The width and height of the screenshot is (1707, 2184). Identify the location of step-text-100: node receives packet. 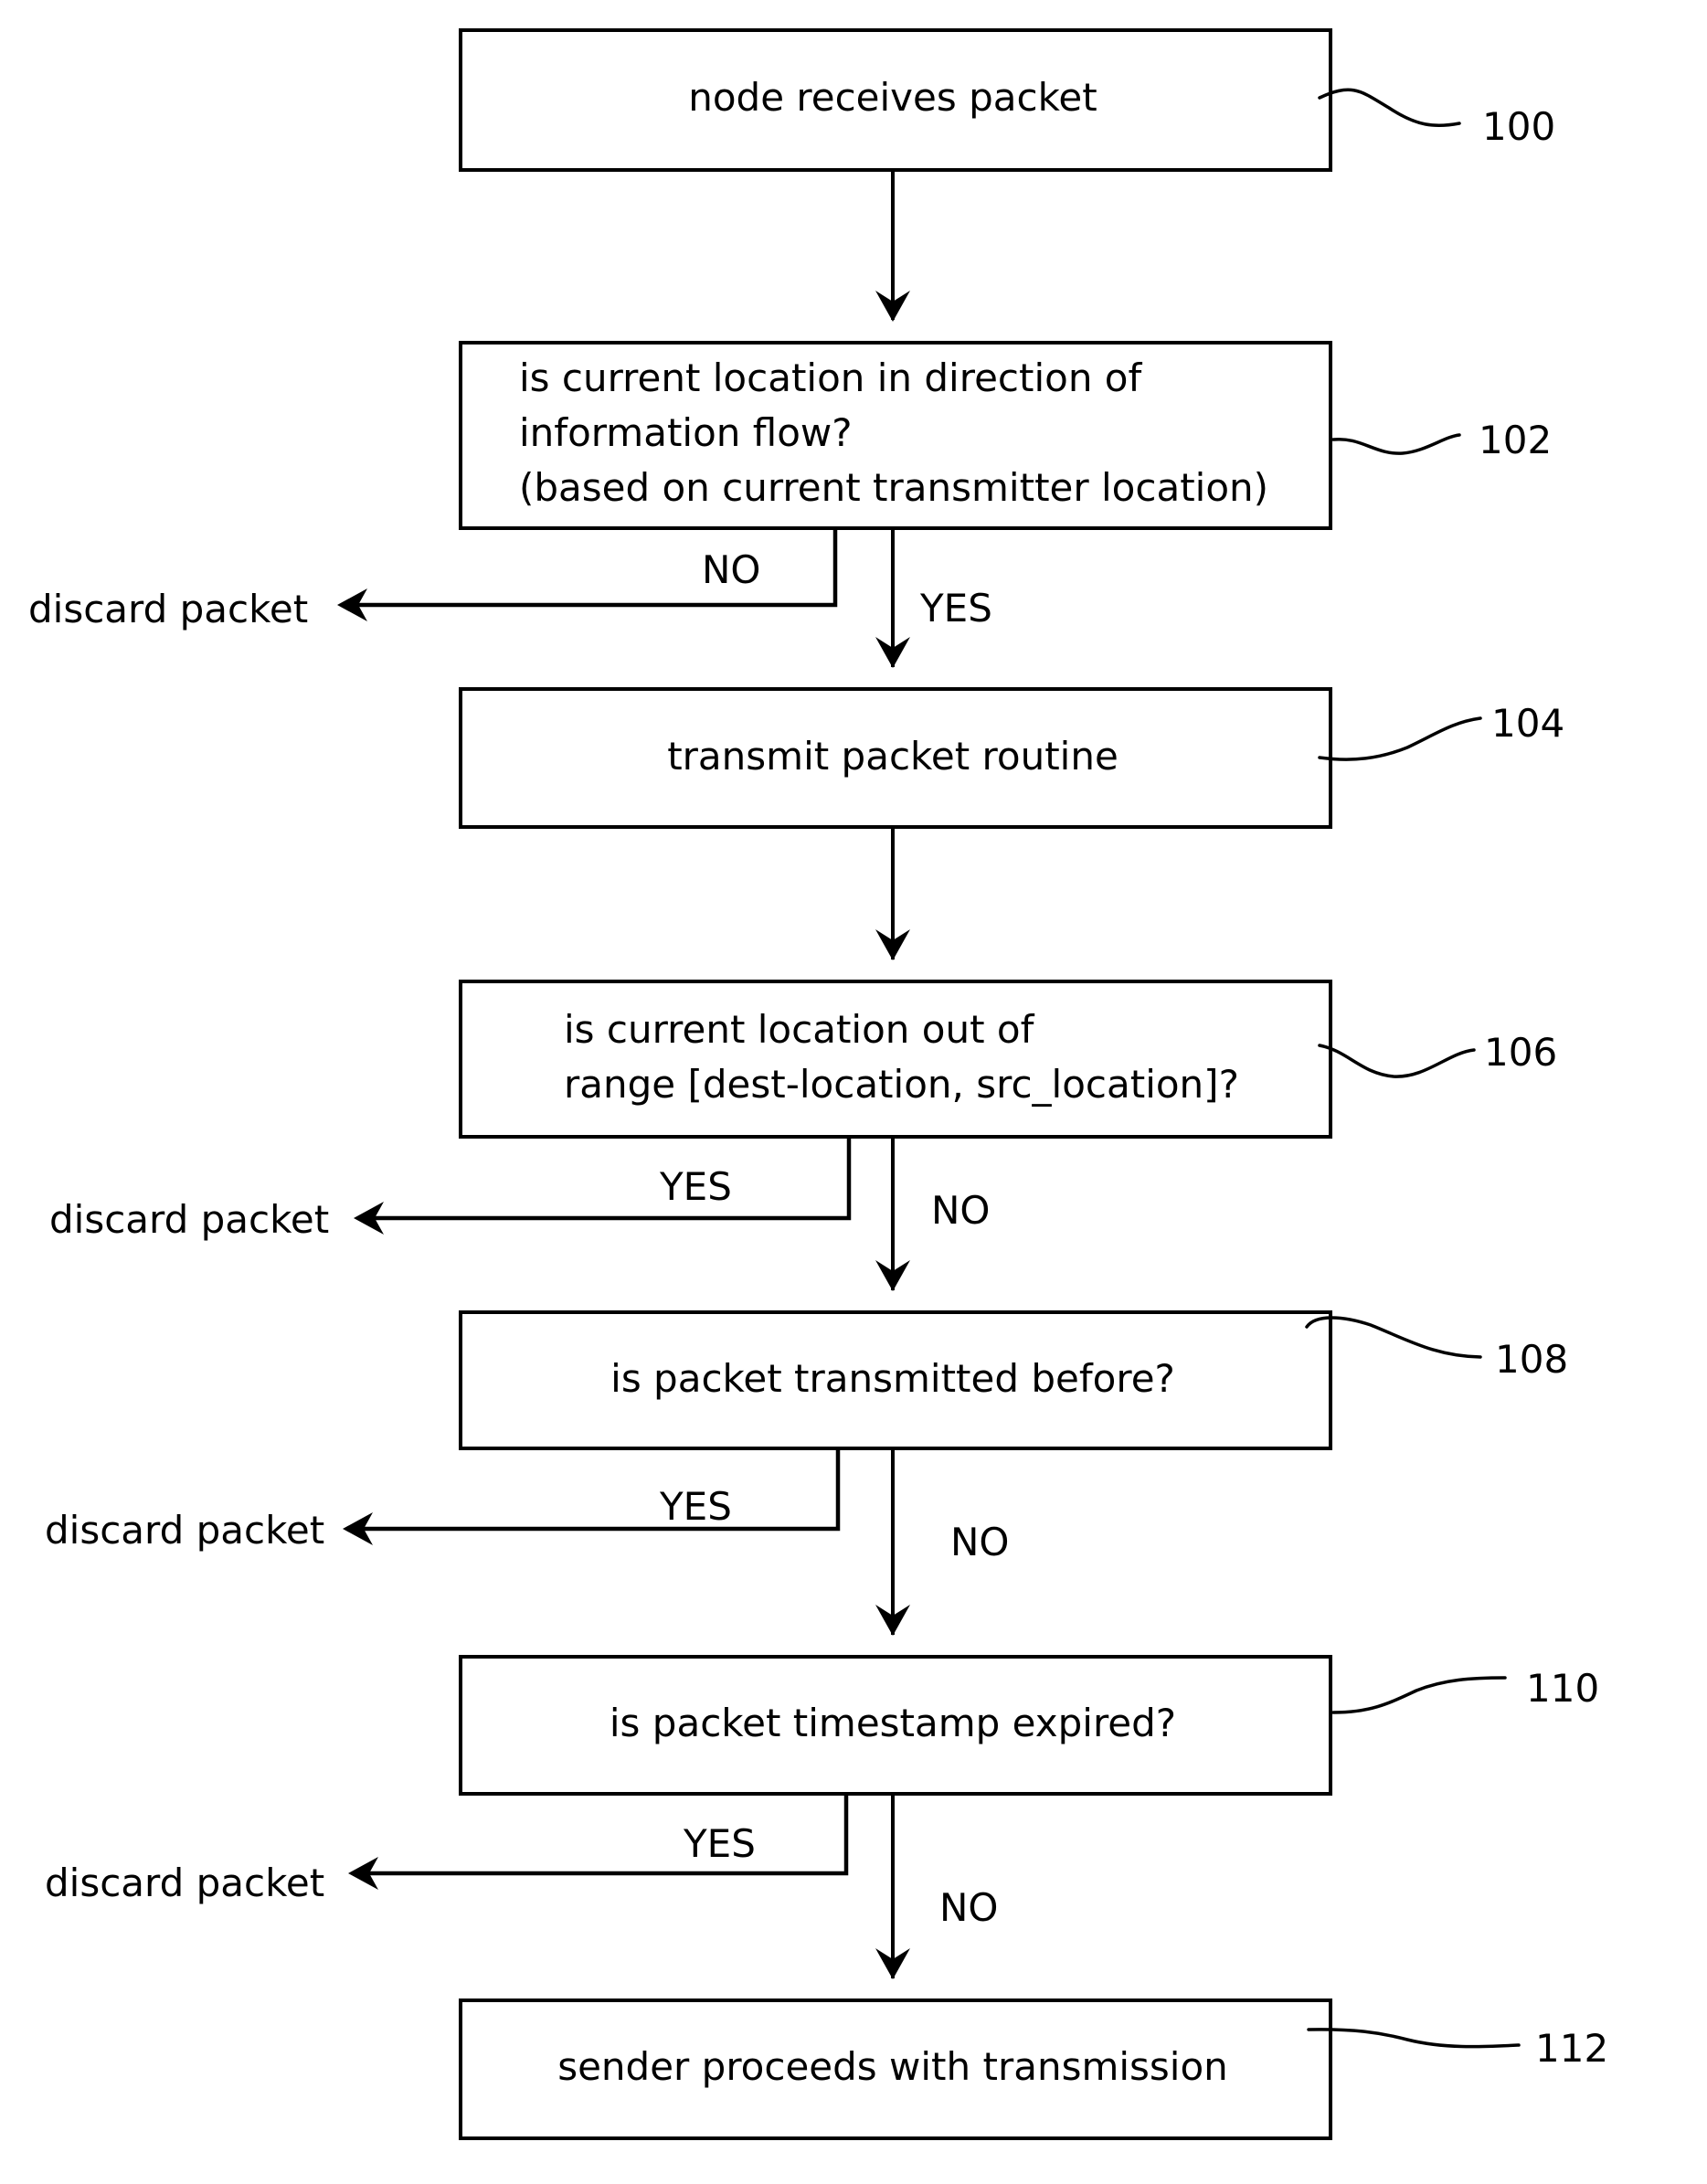
(893, 98).